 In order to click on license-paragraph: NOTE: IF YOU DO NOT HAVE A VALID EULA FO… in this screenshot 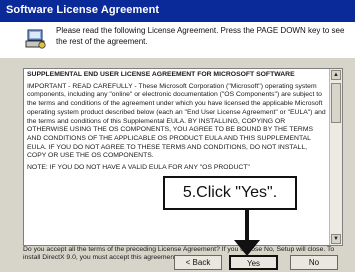, I will do `click(138, 168)`.